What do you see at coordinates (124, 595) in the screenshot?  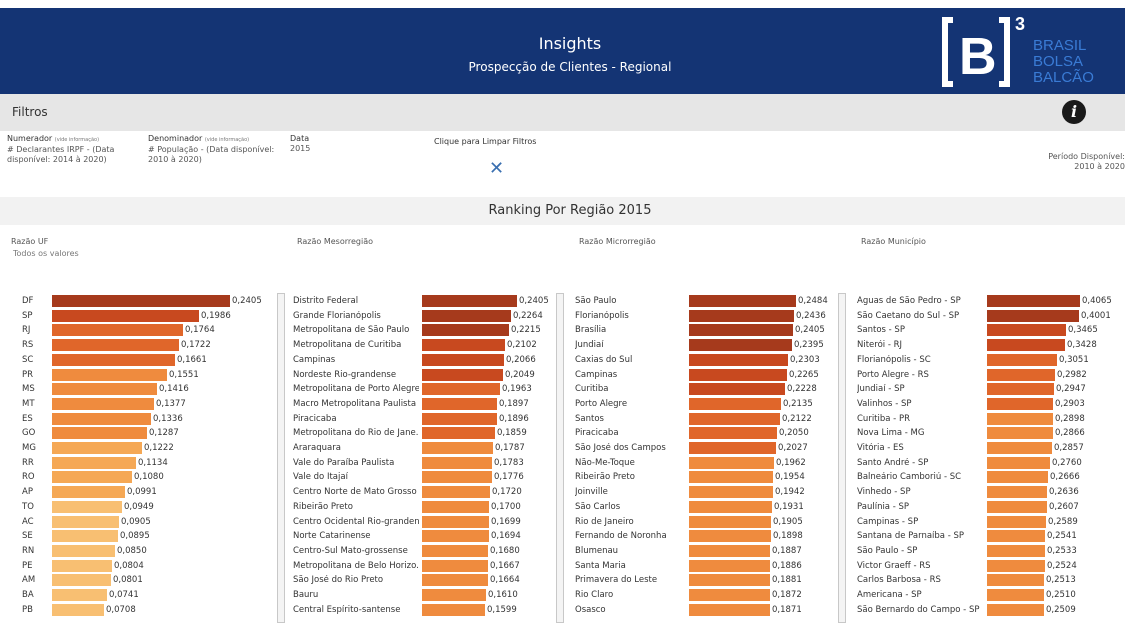 I see `bar-value-uf: 0,0741` at bounding box center [124, 595].